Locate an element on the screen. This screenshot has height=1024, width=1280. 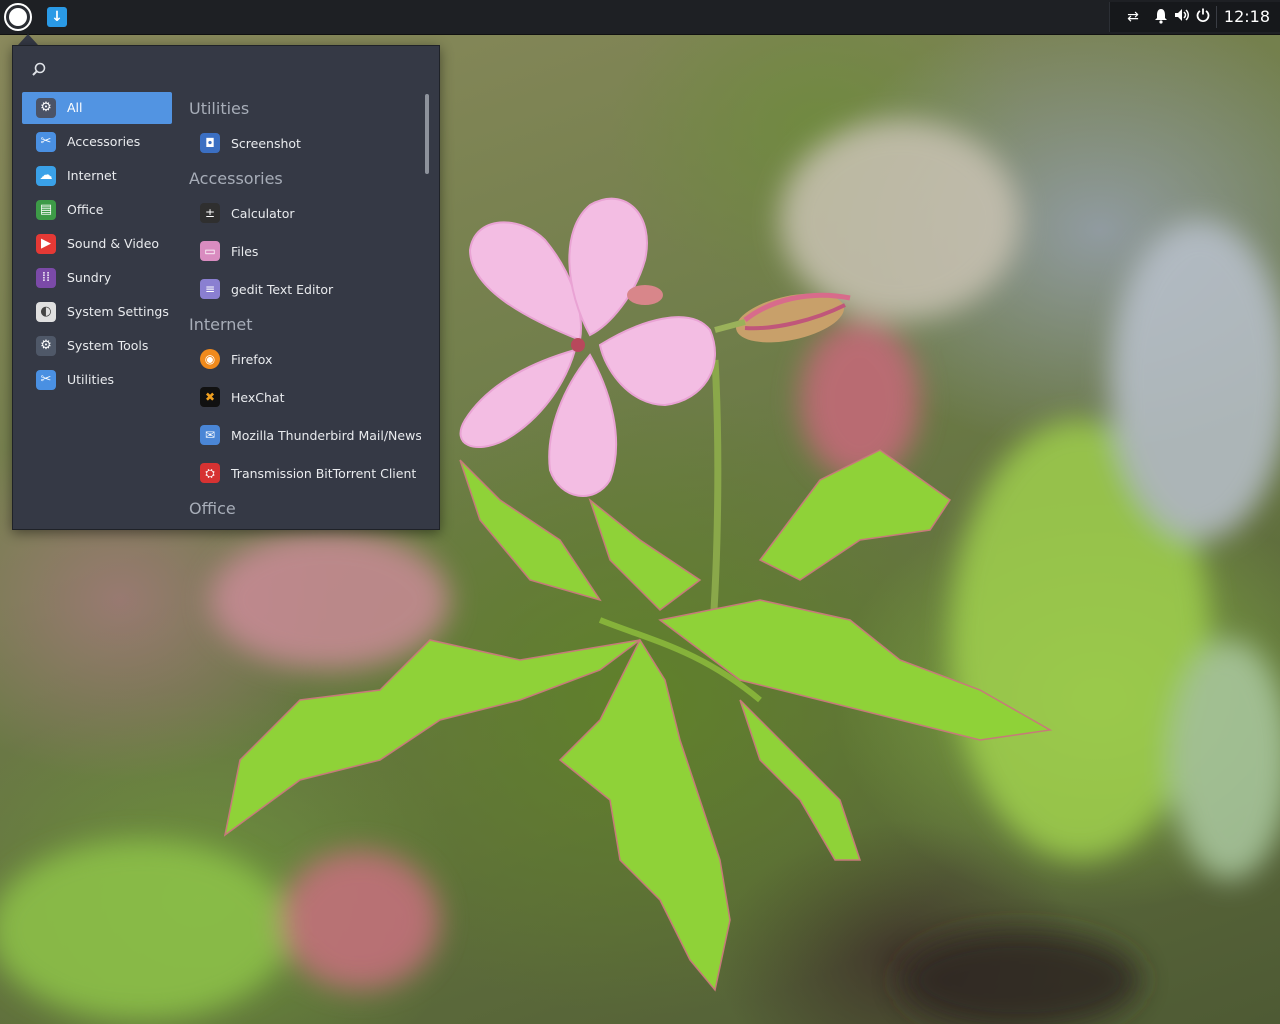
category-label: Sound & Video is located at coordinates (113, 243).